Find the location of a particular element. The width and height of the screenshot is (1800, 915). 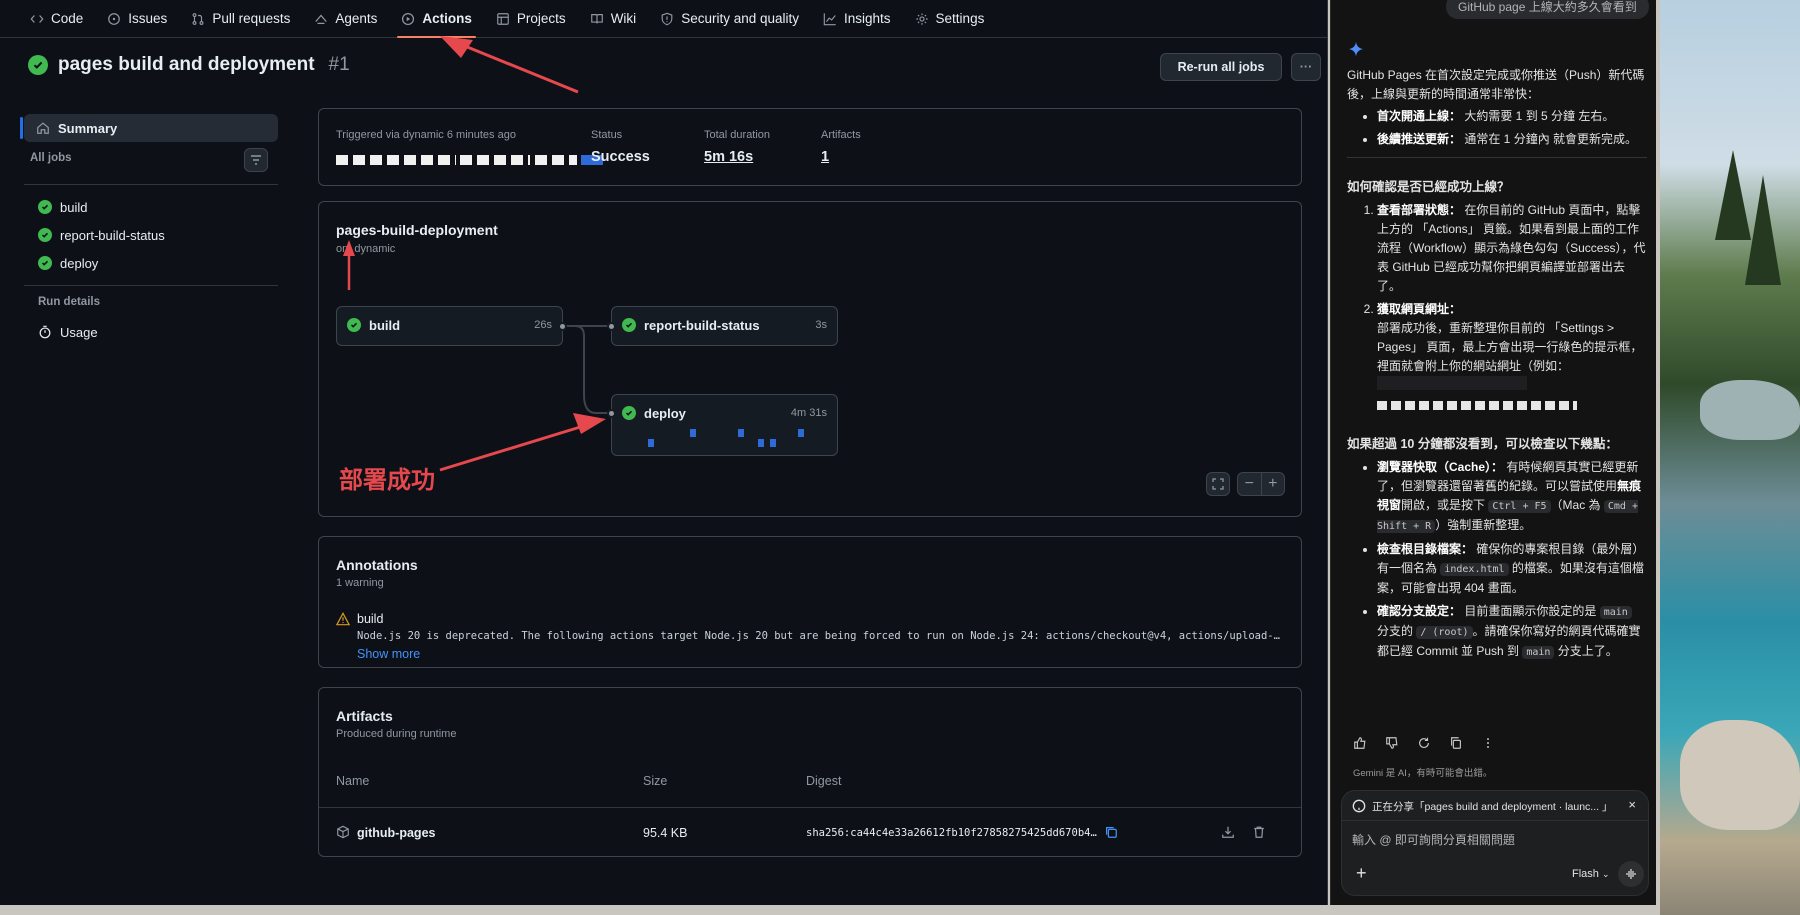

column-header-name: Name is located at coordinates (353, 781).